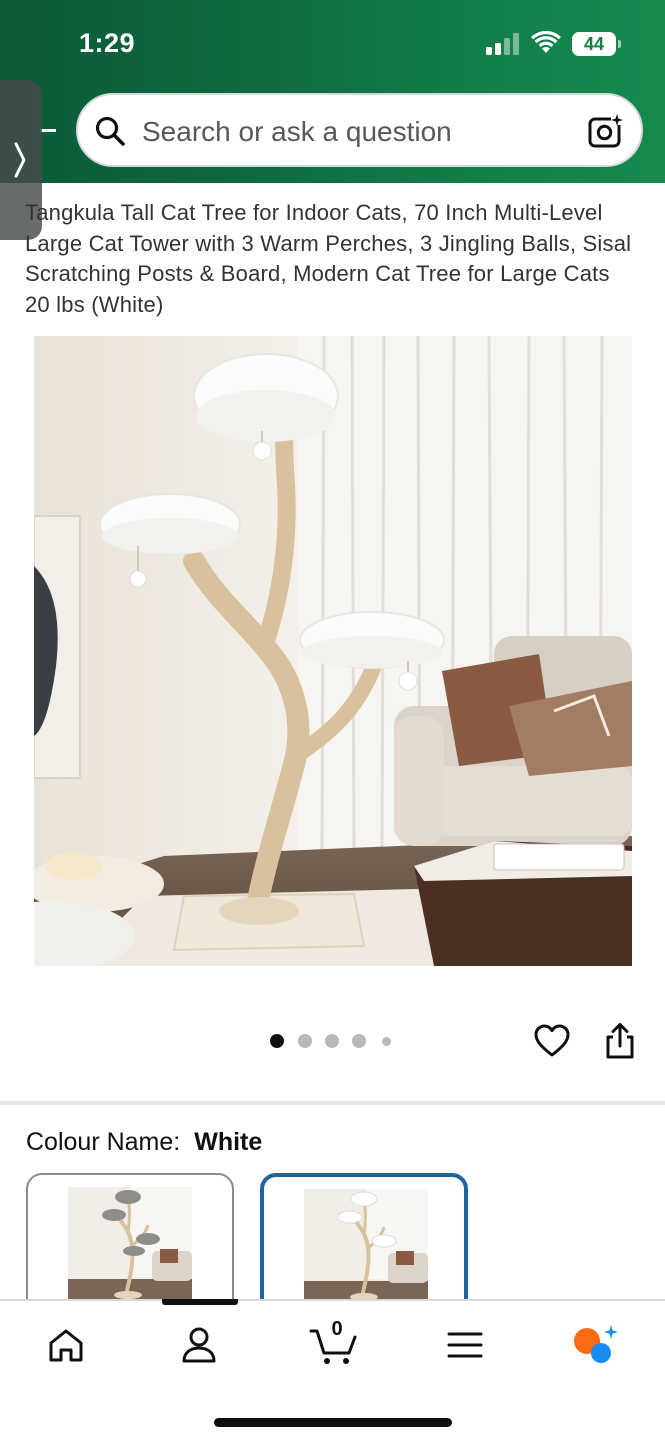 This screenshot has height=1440, width=665. What do you see at coordinates (552, 1041) in the screenshot?
I see `heart-icon` at bounding box center [552, 1041].